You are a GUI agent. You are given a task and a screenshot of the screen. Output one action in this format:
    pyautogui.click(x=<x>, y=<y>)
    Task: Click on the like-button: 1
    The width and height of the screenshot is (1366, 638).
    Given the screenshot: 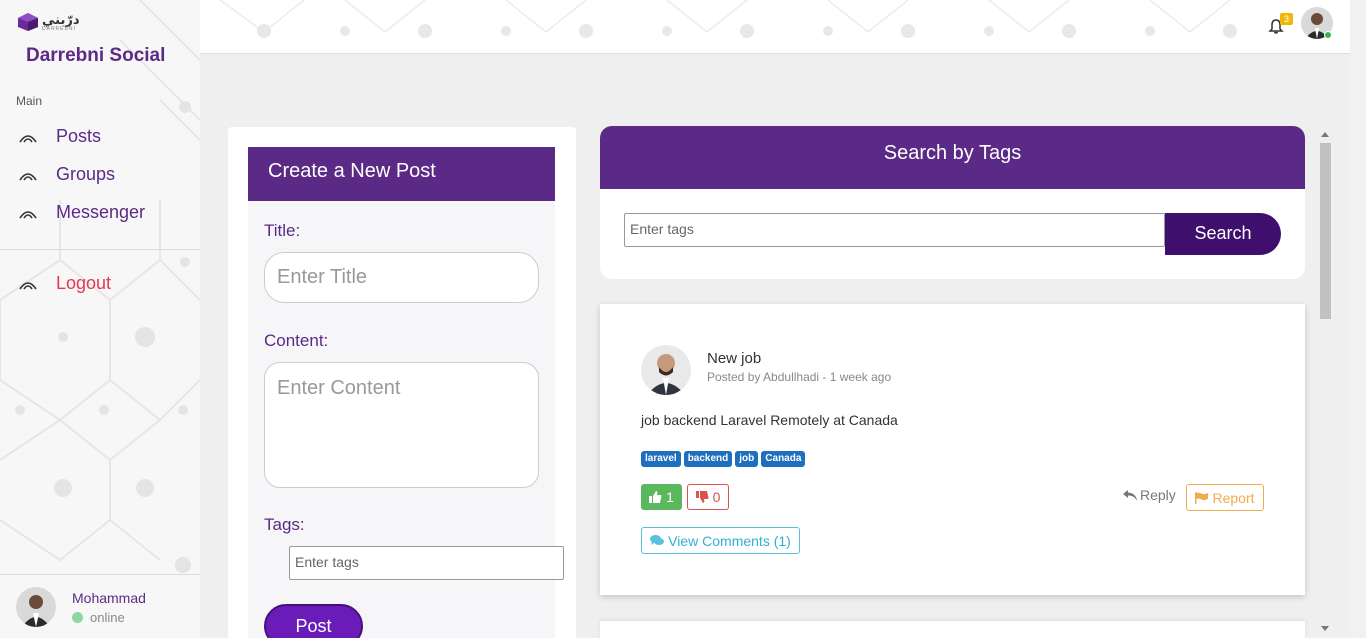 What is the action you would take?
    pyautogui.click(x=661, y=497)
    